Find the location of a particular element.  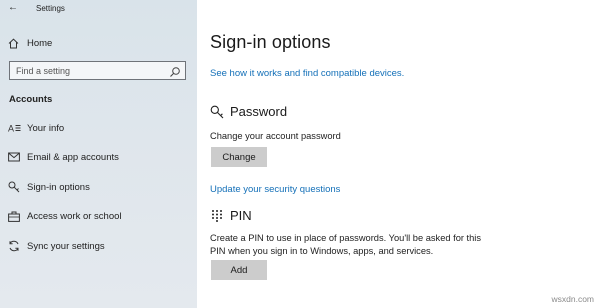

sidebar-item-label: Your info is located at coordinates (46, 128).